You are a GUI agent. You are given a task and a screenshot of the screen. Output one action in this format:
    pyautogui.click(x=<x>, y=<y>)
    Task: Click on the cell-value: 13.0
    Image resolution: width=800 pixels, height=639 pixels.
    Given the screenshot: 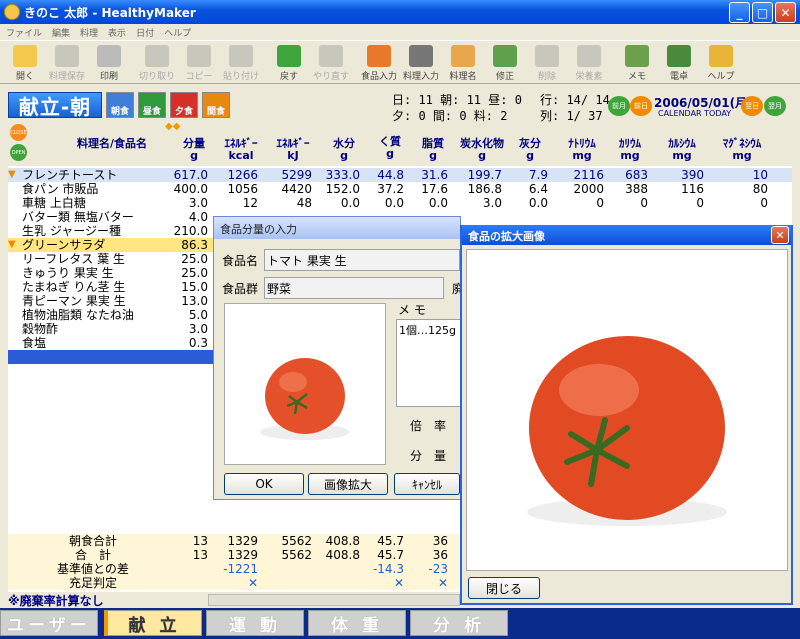 What is the action you would take?
    pyautogui.click(x=194, y=301)
    